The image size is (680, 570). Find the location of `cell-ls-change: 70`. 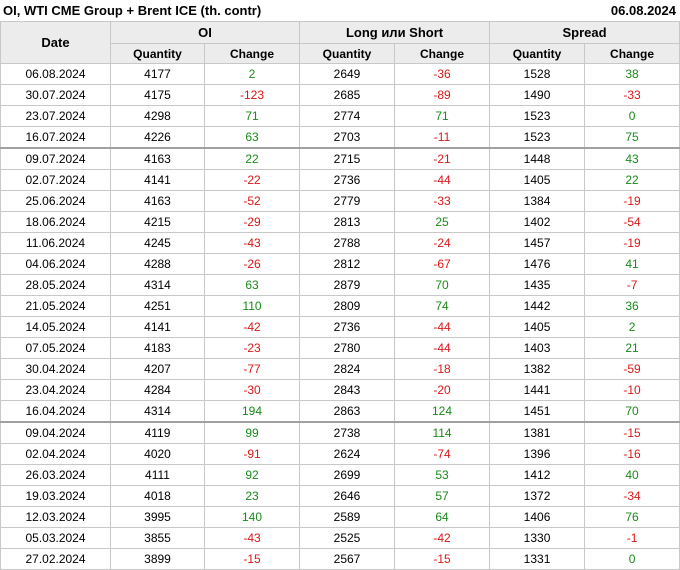

cell-ls-change: 70 is located at coordinates (442, 285).